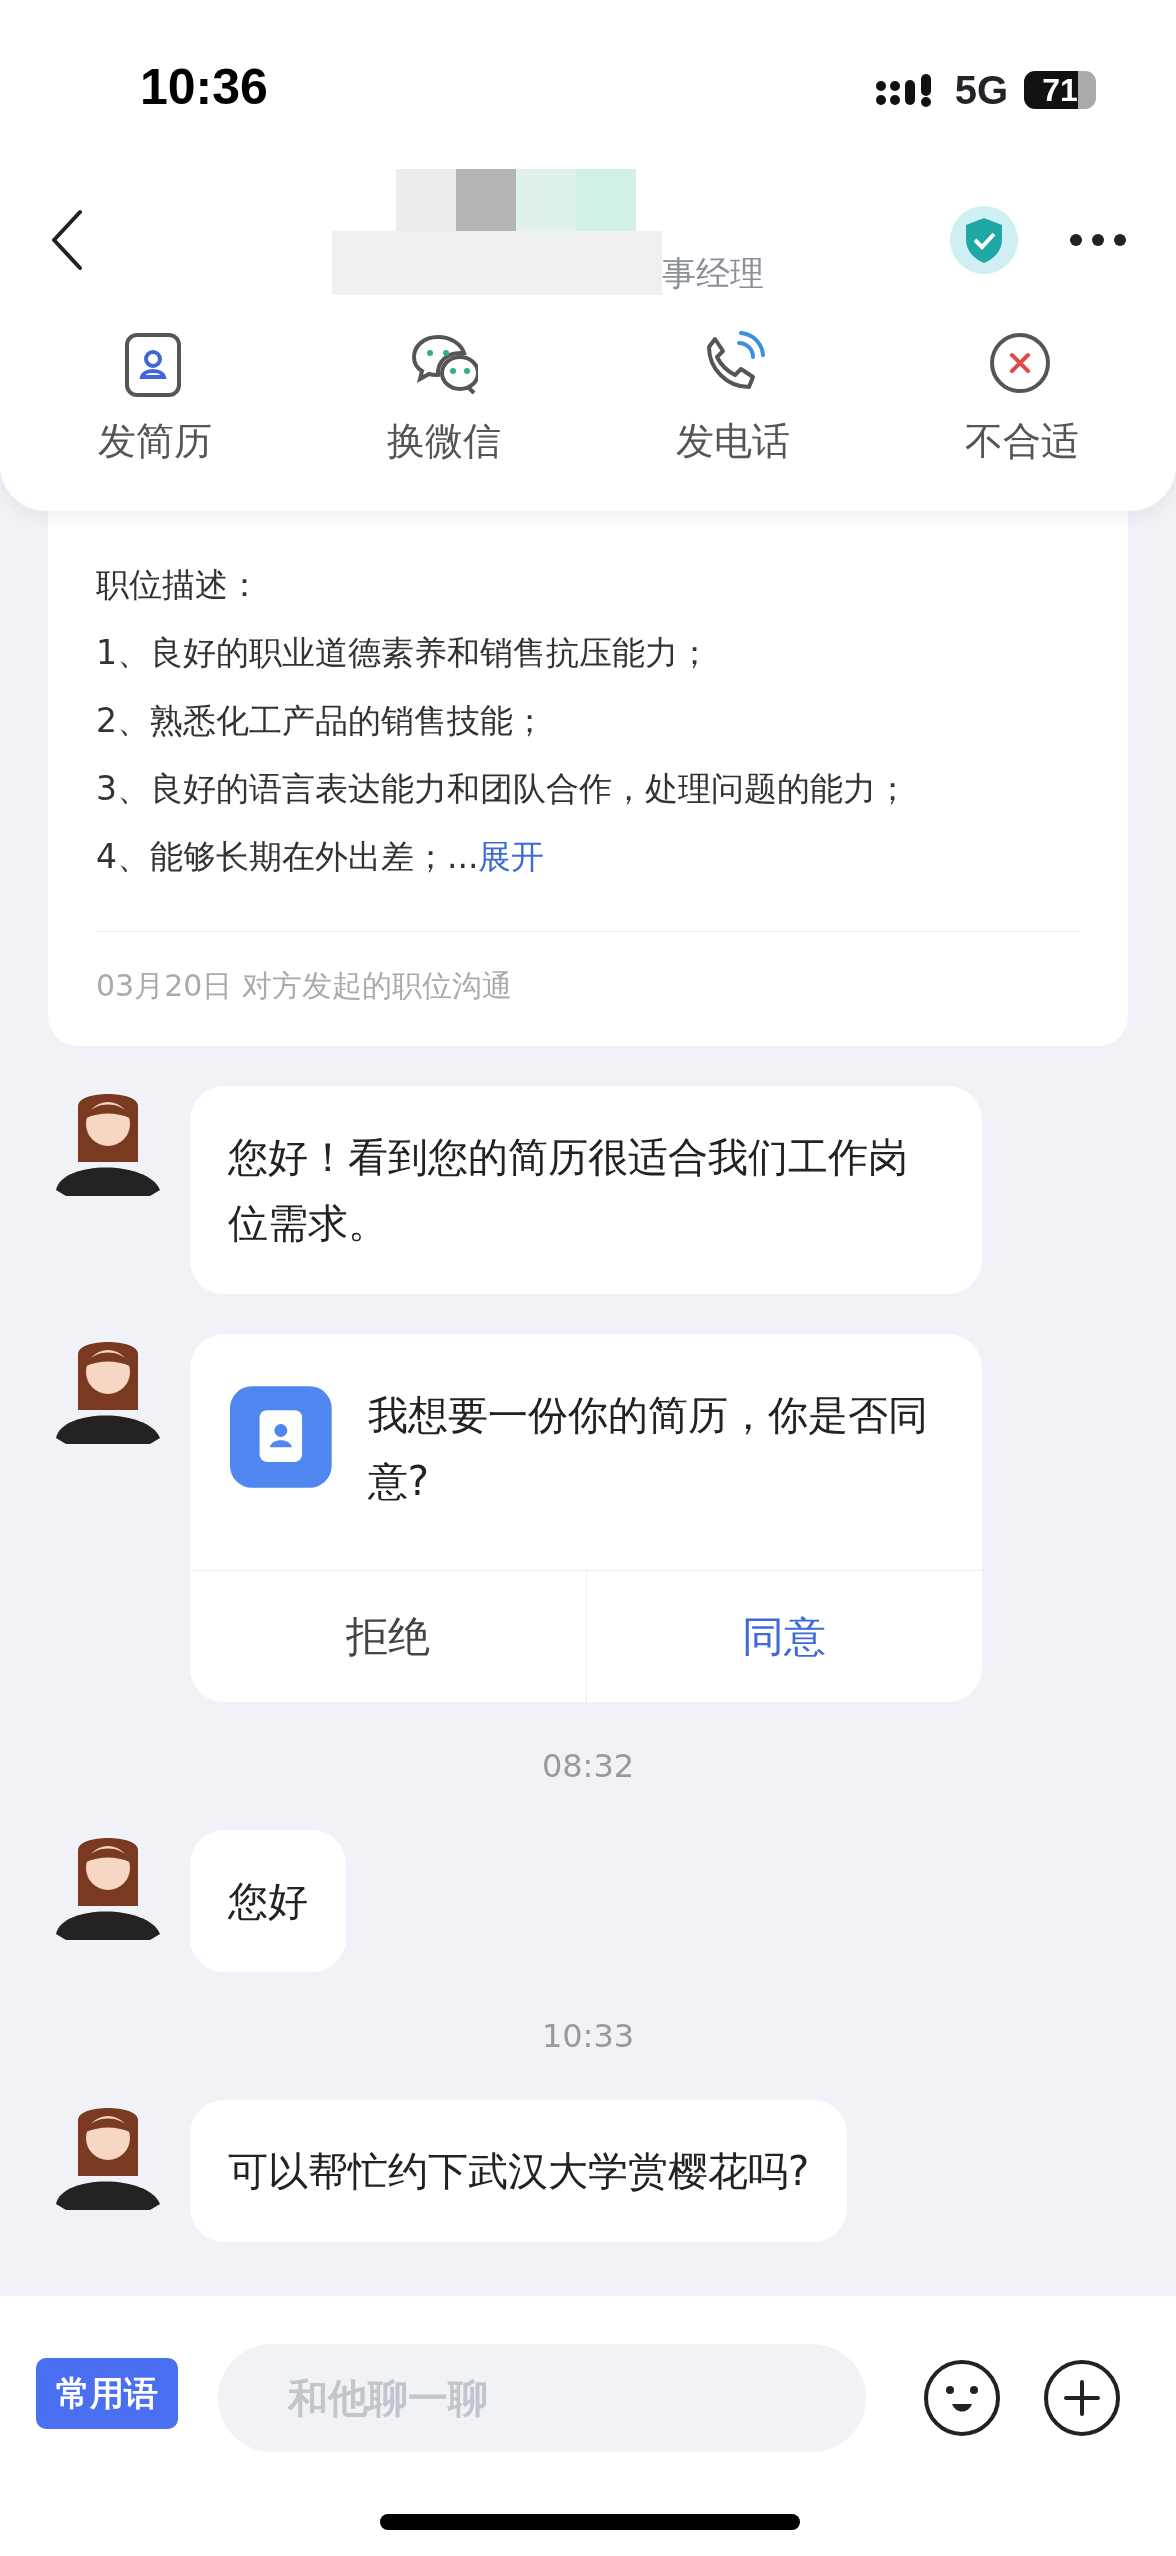  I want to click on requirement-line: 3、良好的语言表达能力和团队合作，处理问题的能力；, so click(503, 789).